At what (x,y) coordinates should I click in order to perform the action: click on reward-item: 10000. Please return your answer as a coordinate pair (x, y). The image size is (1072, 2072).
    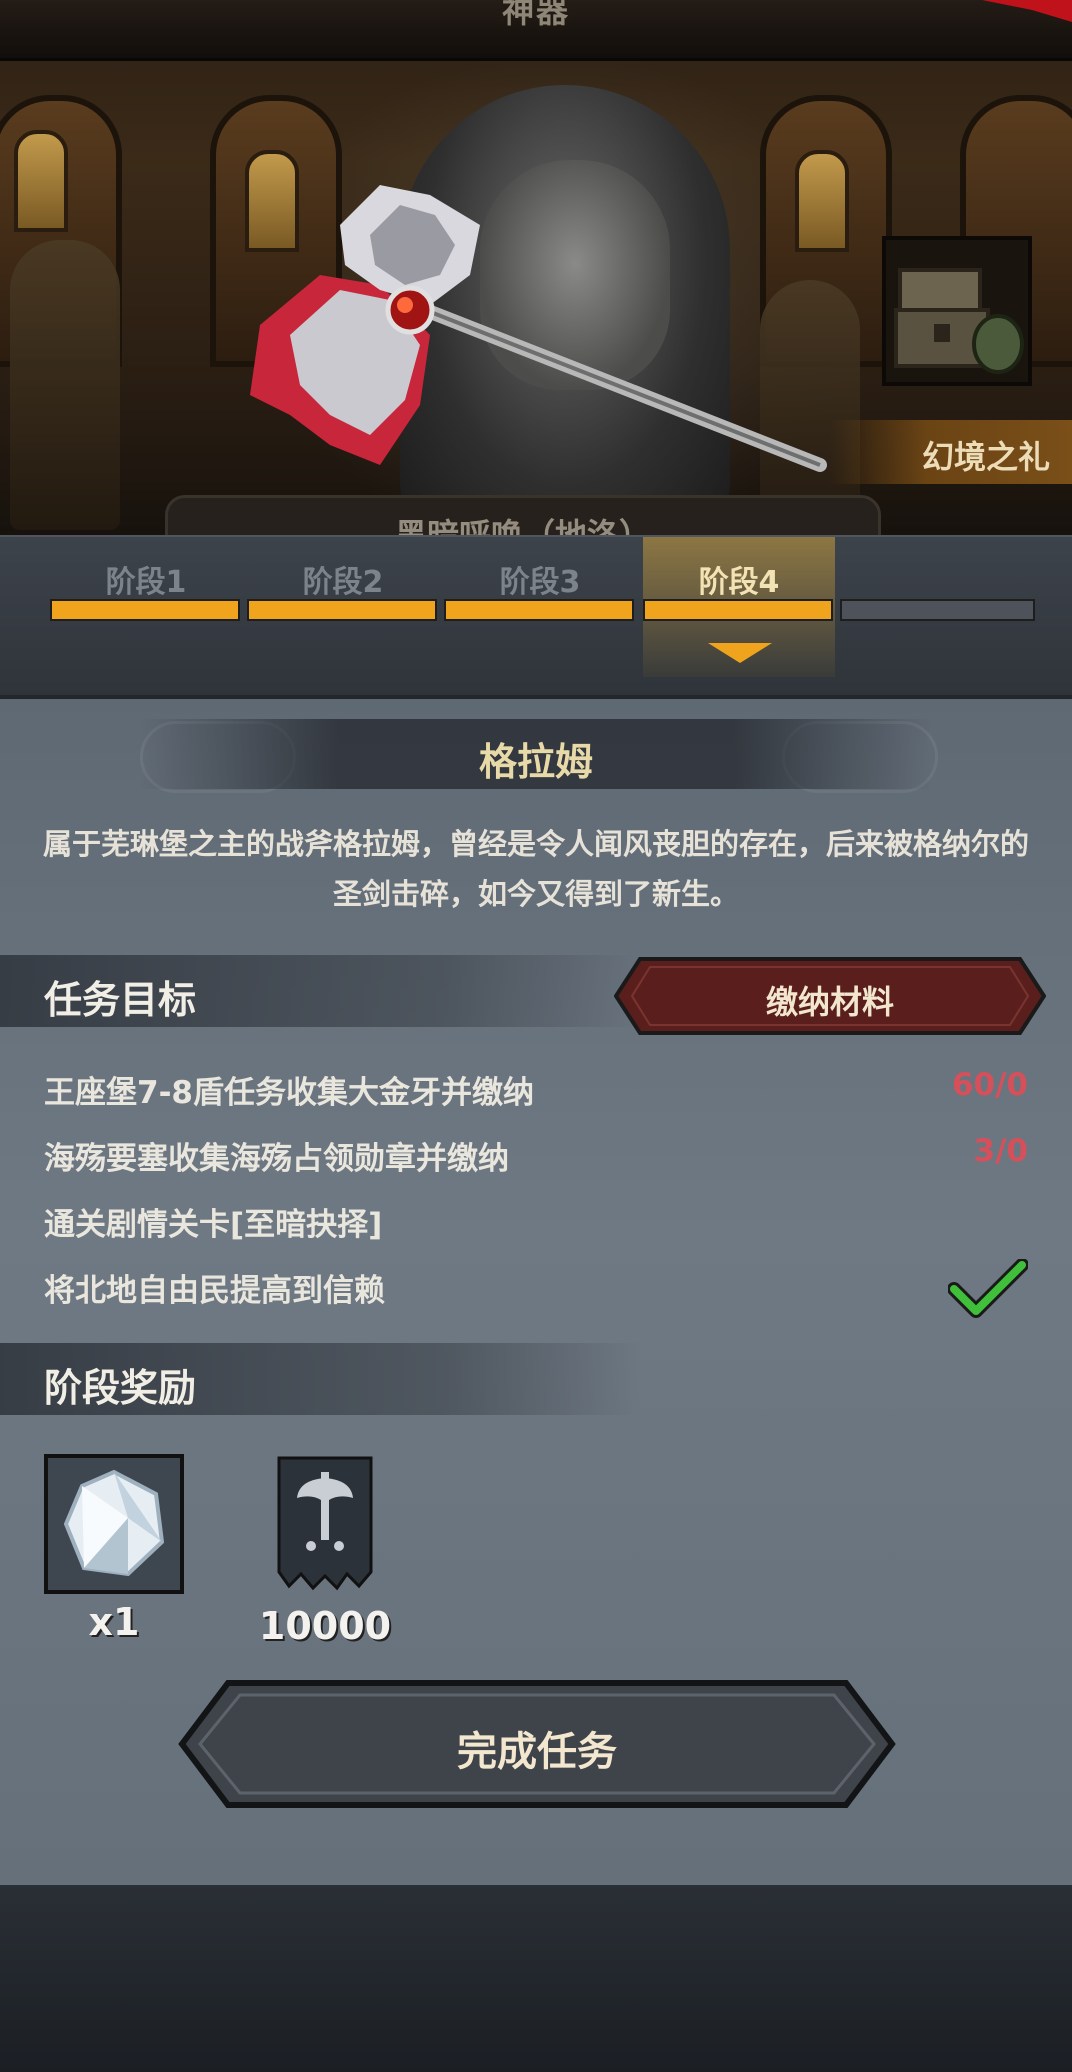
    Looking at the image, I should click on (325, 1551).